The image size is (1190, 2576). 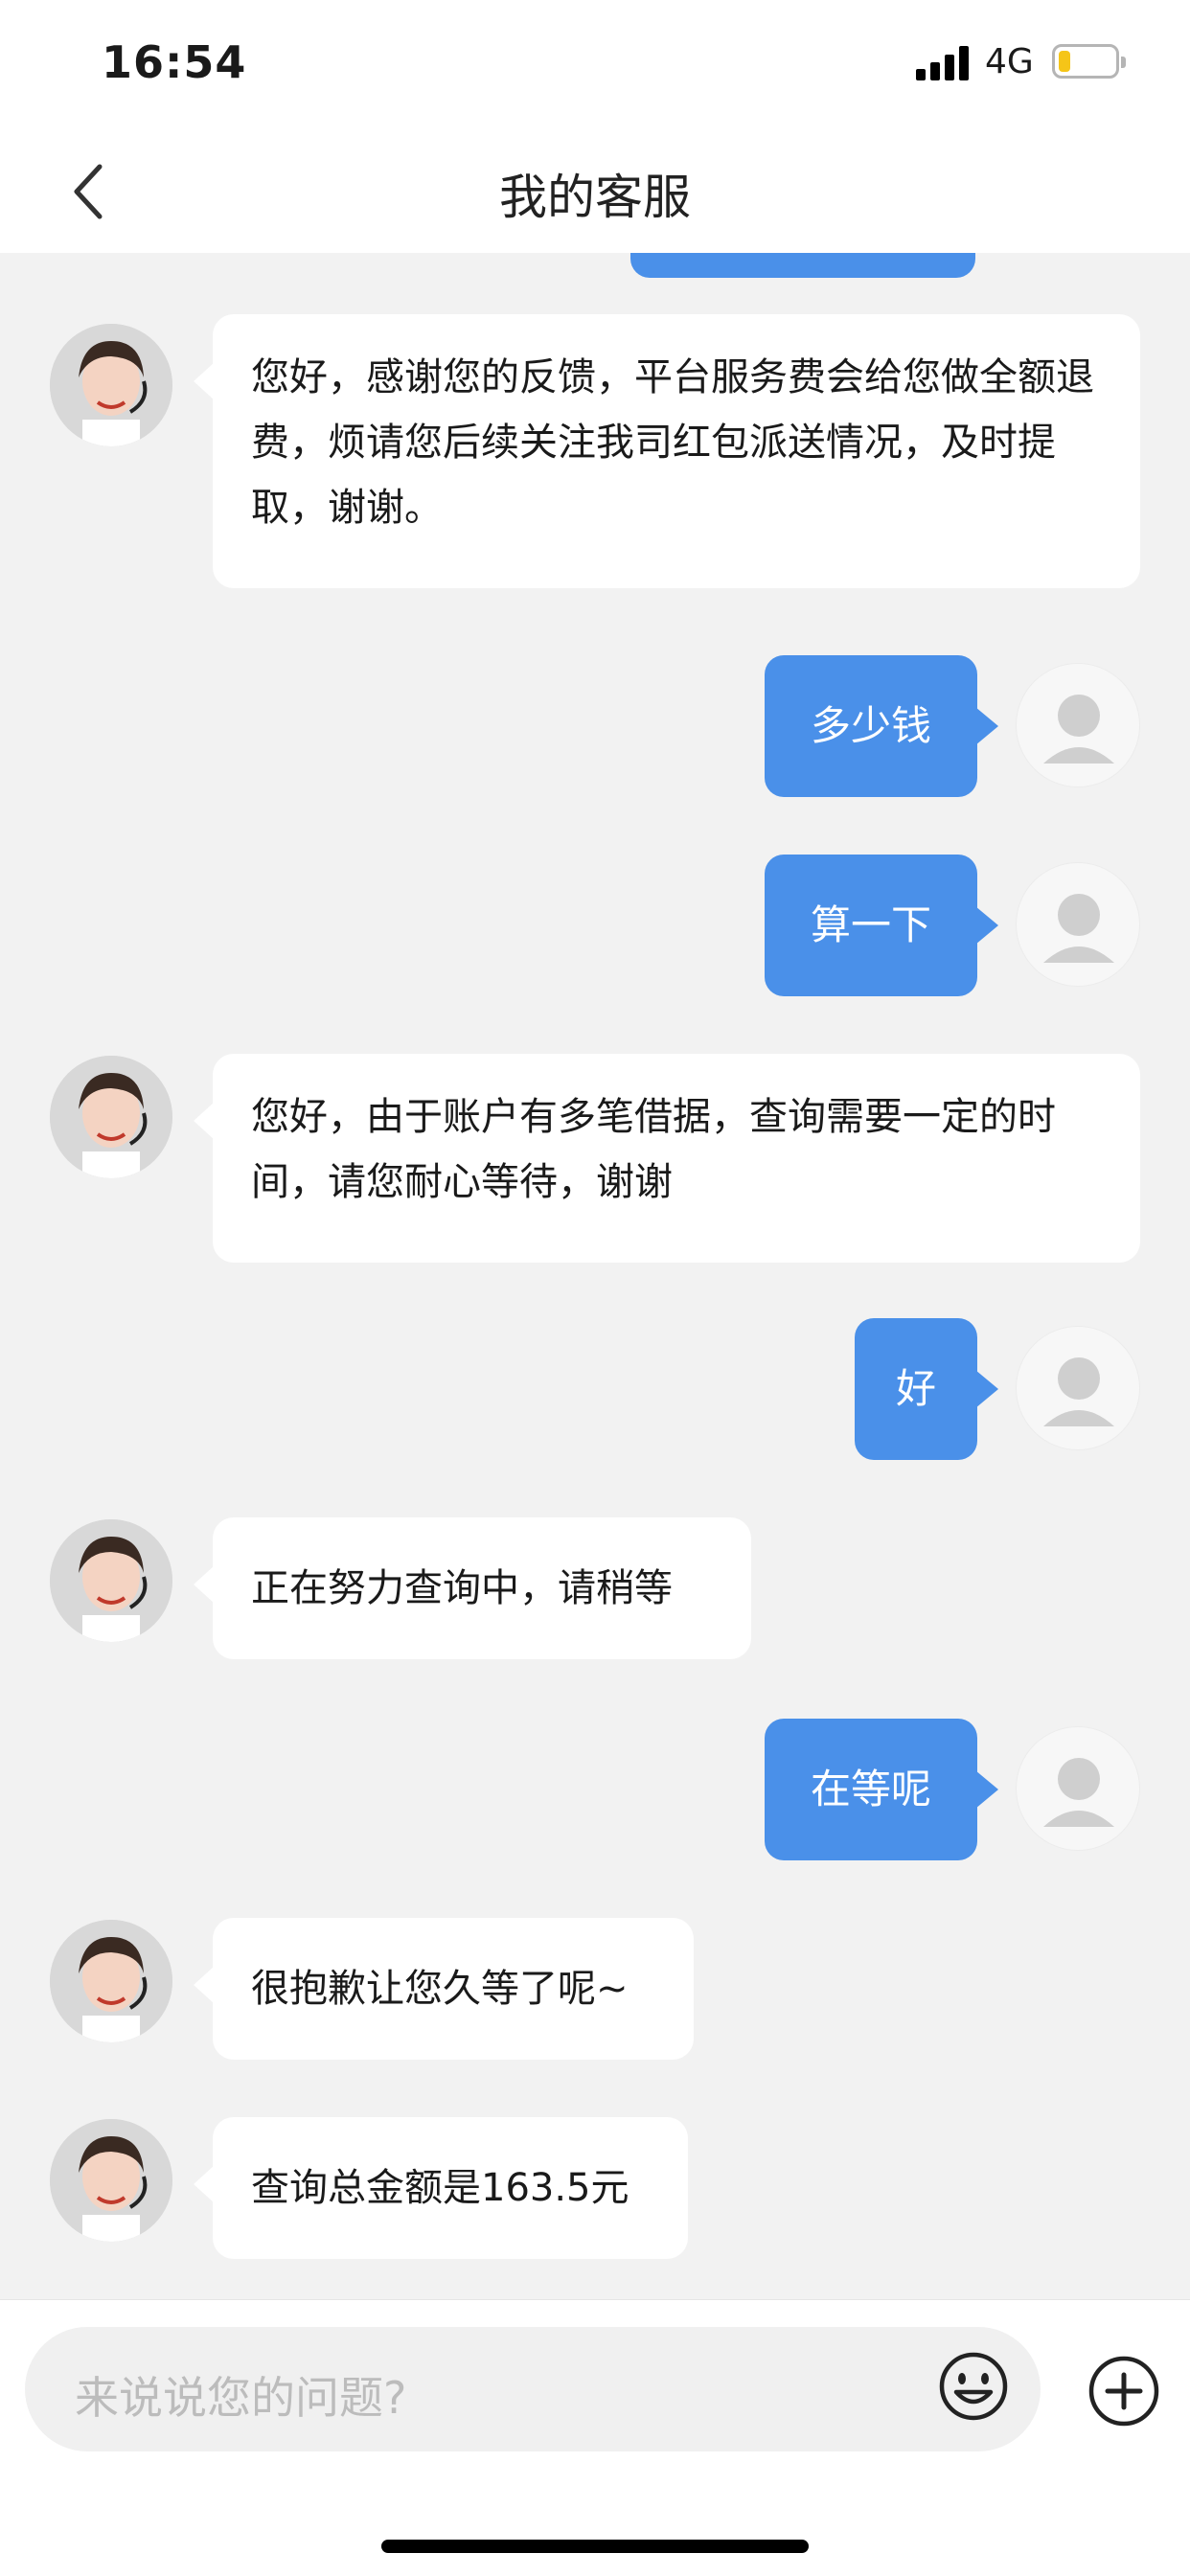 What do you see at coordinates (1089, 62) in the screenshot?
I see `battery-icon` at bounding box center [1089, 62].